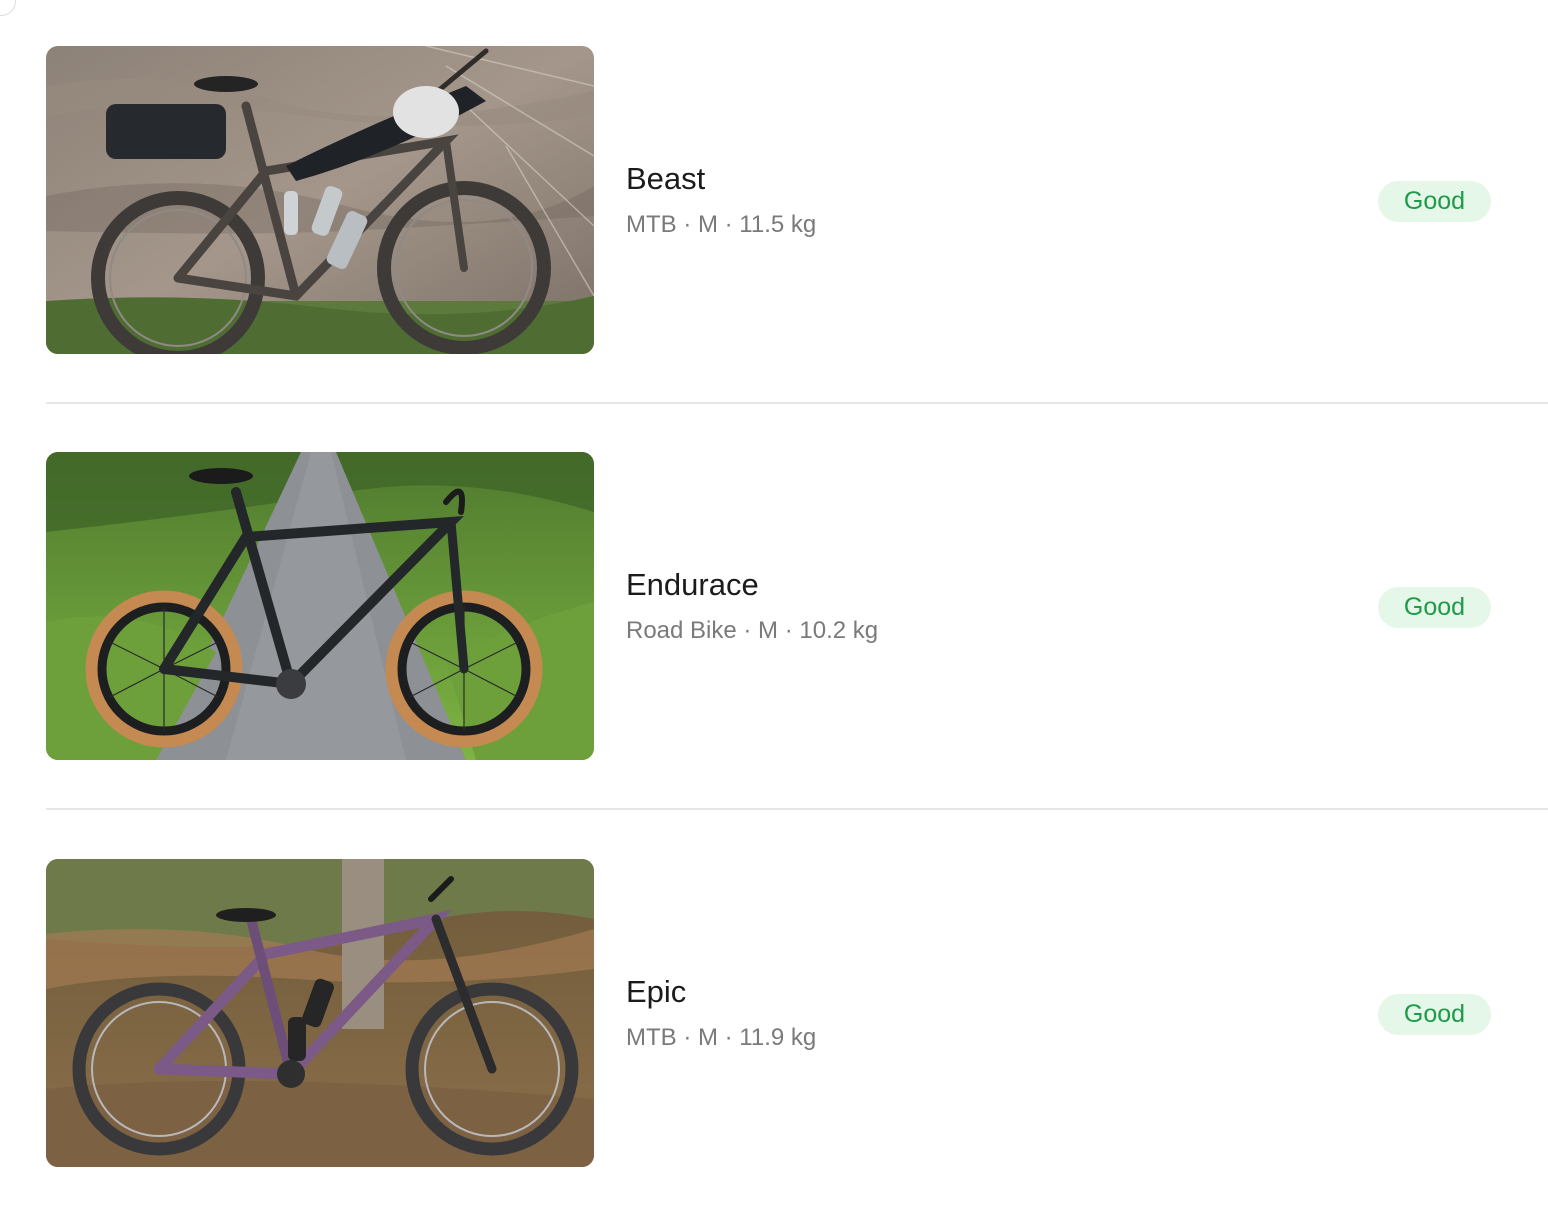  What do you see at coordinates (320, 1013) in the screenshot?
I see `bike-photo-epic` at bounding box center [320, 1013].